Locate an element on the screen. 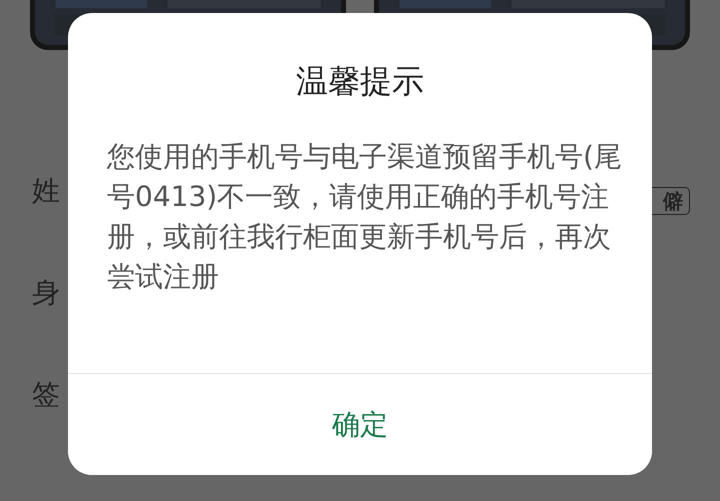 Image resolution: width=720 pixels, height=501 pixels. field-label: 姓 is located at coordinates (46, 191).